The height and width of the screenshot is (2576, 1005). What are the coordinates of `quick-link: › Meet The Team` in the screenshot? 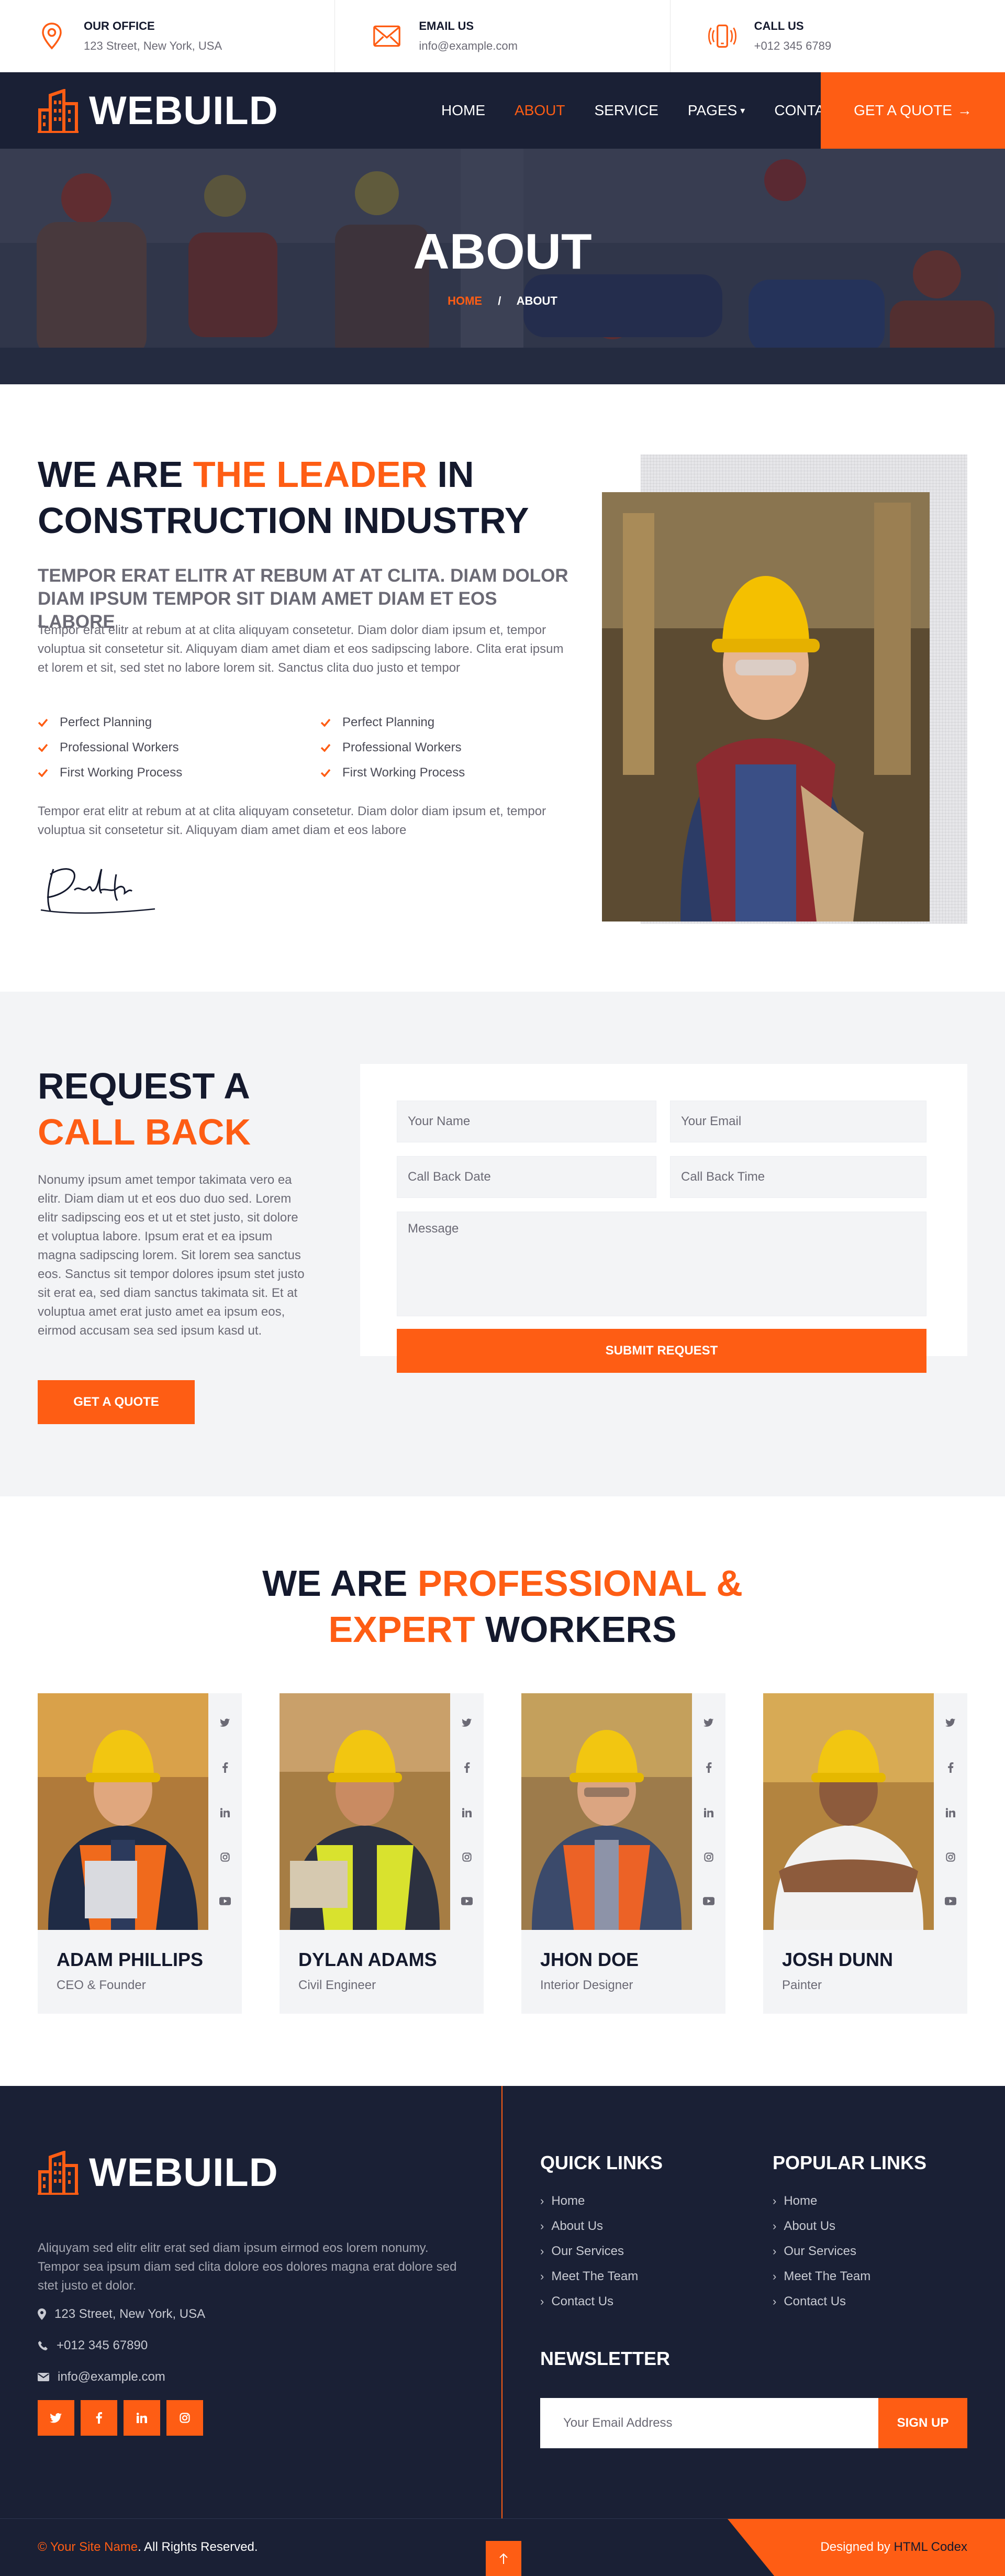 It's located at (589, 2276).